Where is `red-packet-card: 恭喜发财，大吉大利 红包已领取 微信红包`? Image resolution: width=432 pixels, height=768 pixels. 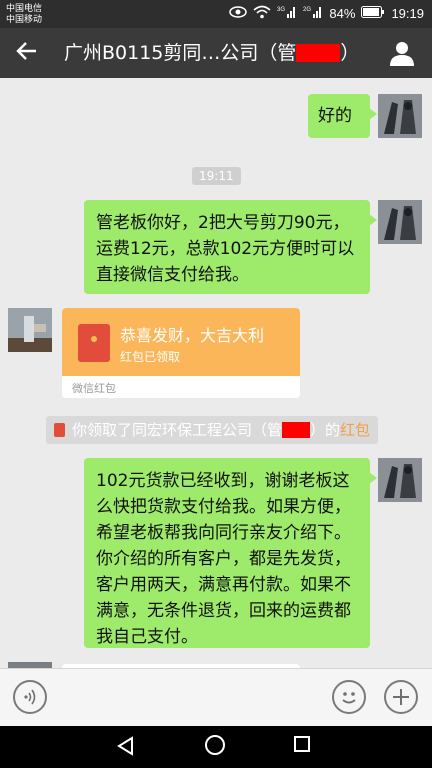
red-packet-card: 恭喜发财，大吉大利 红包已领取 微信红包 is located at coordinates (181, 353).